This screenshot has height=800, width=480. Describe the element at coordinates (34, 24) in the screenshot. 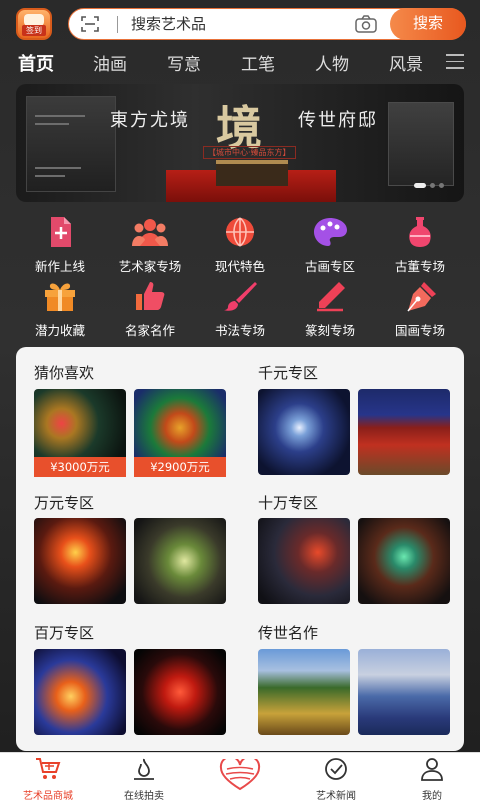

I see `signin-button: 签到` at that location.